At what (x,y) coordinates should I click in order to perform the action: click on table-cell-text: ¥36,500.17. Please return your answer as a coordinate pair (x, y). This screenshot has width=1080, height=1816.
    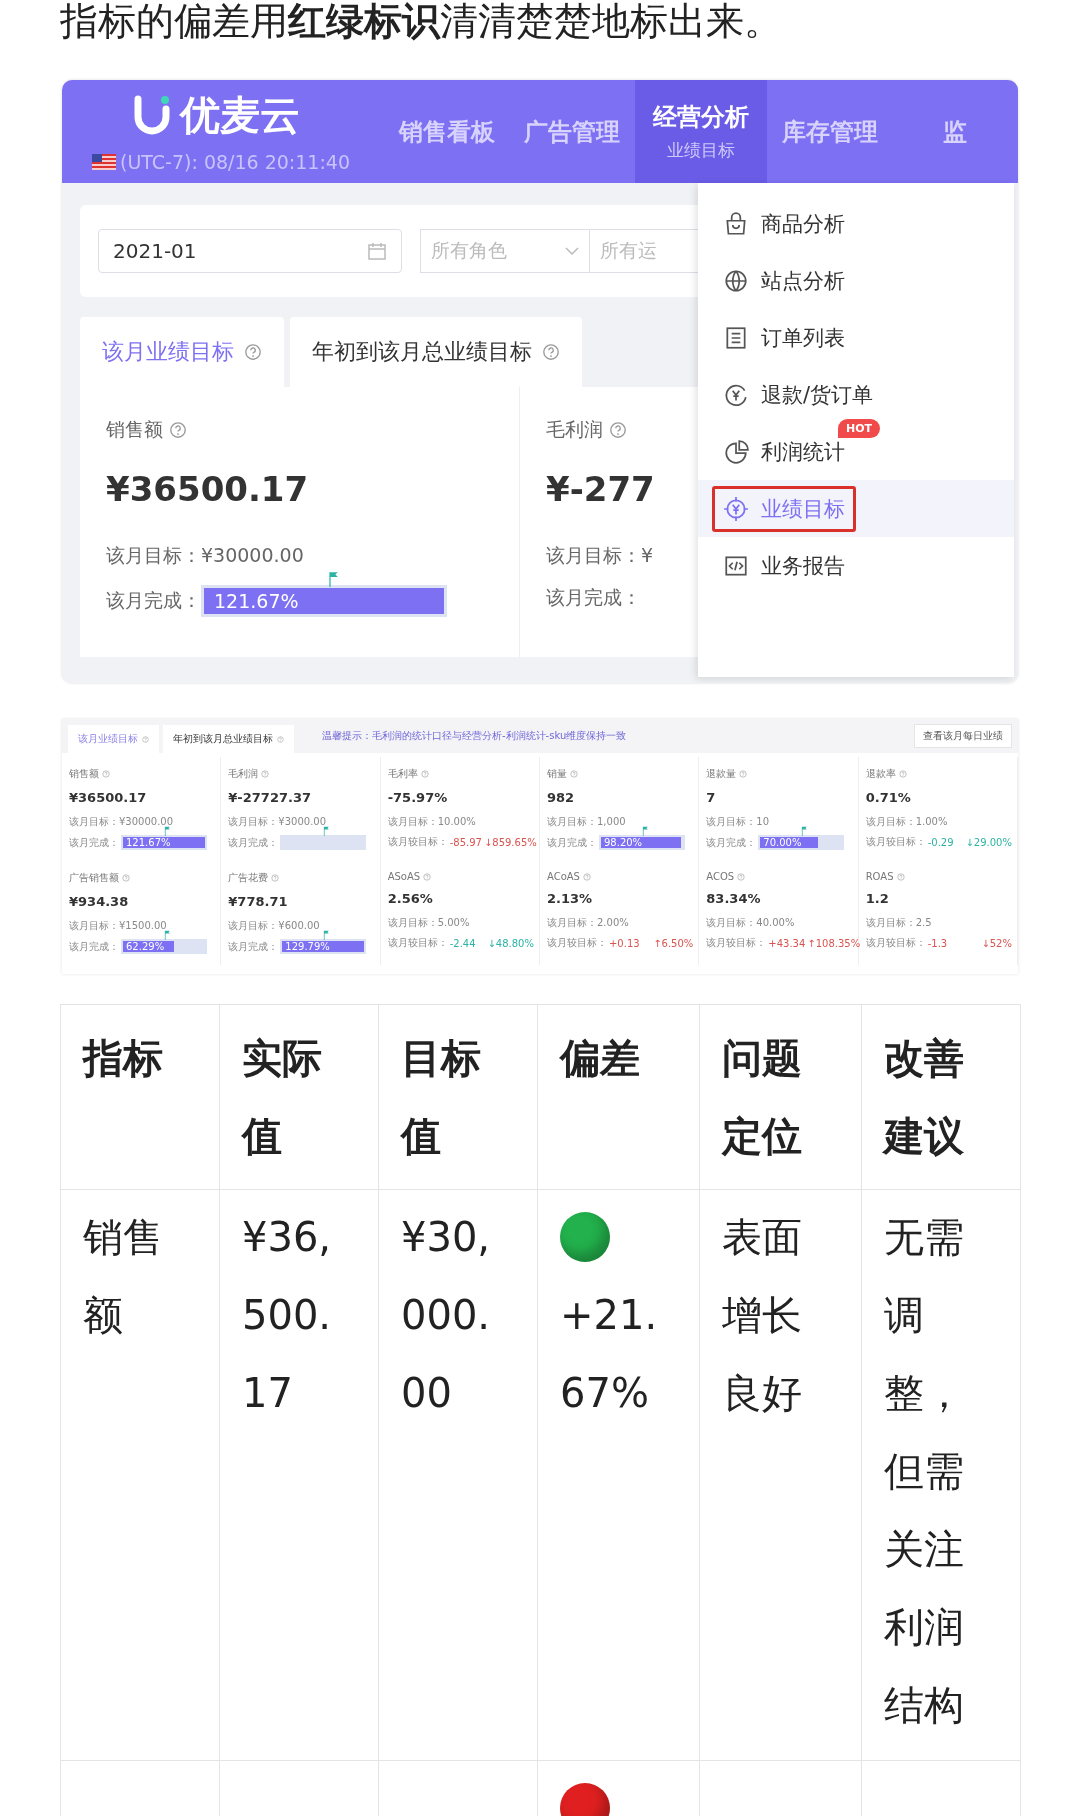
    Looking at the image, I should click on (287, 1315).